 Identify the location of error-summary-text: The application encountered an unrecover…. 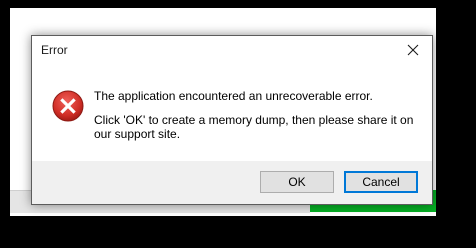
(233, 96).